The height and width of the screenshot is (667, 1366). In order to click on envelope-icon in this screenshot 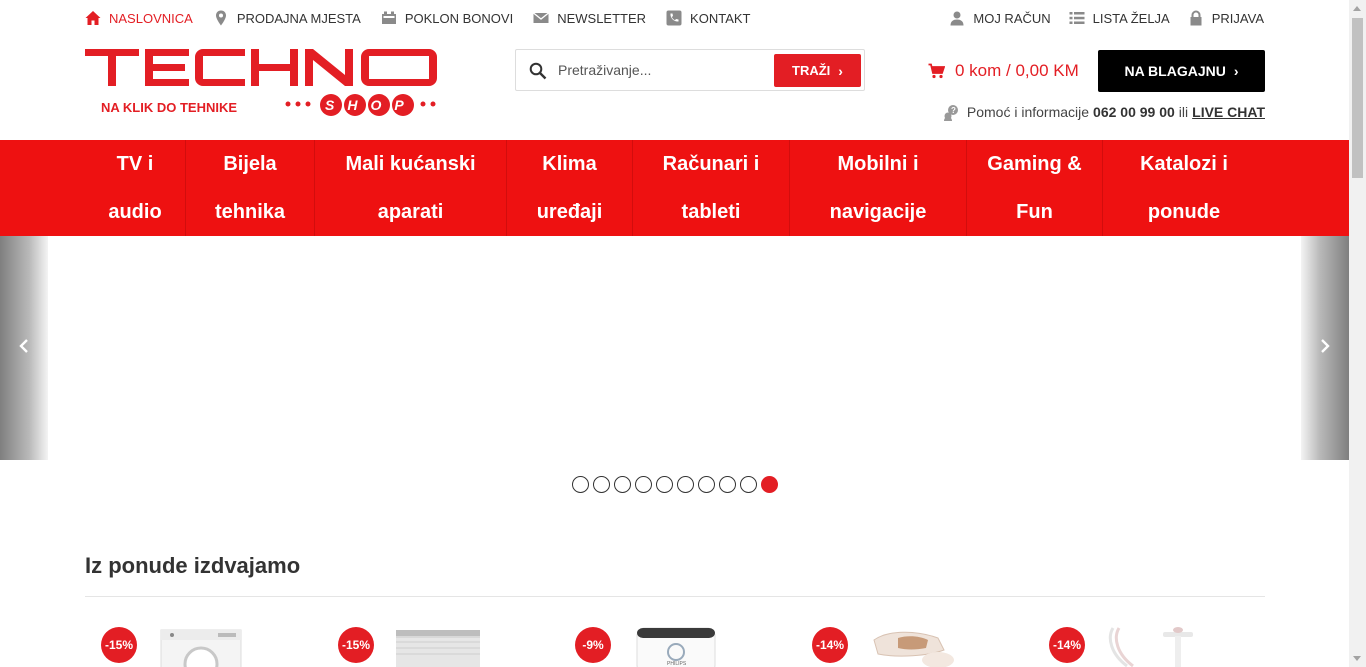, I will do `click(541, 18)`.